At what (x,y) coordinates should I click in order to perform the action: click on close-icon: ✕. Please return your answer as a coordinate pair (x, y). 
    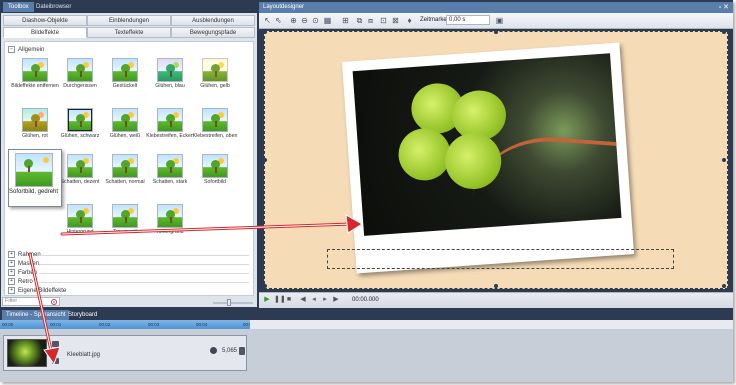
    Looking at the image, I should click on (726, 7).